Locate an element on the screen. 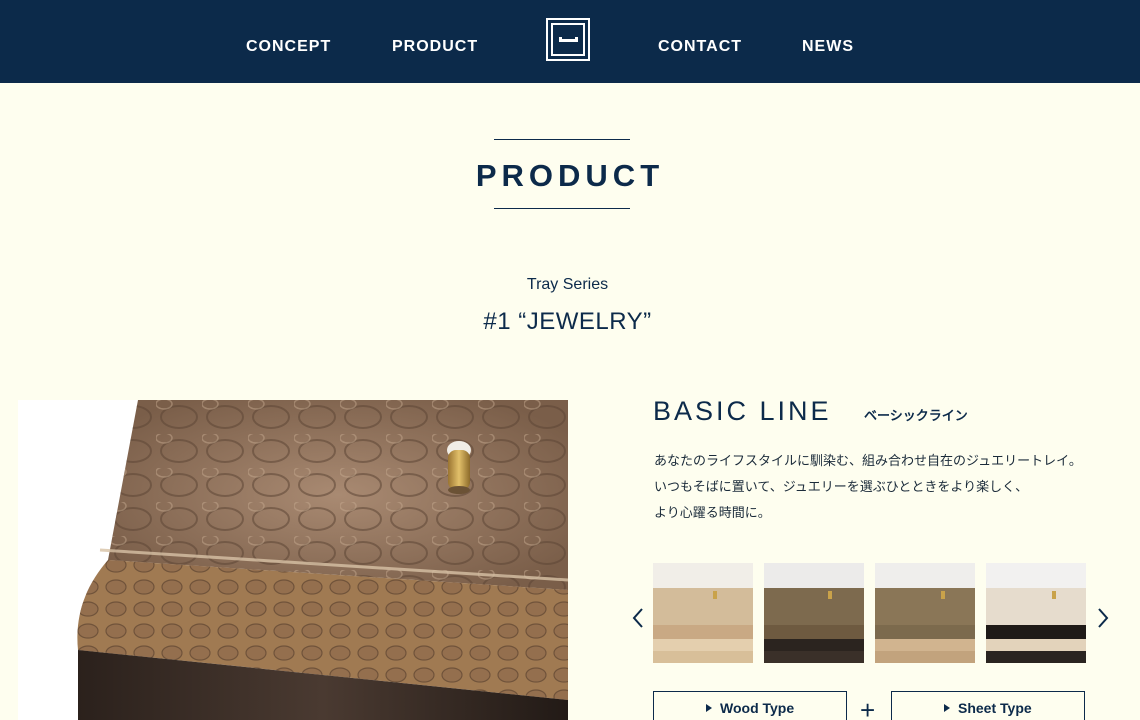 The image size is (1140, 720). carousel-thumb-dark-burl is located at coordinates (814, 613).